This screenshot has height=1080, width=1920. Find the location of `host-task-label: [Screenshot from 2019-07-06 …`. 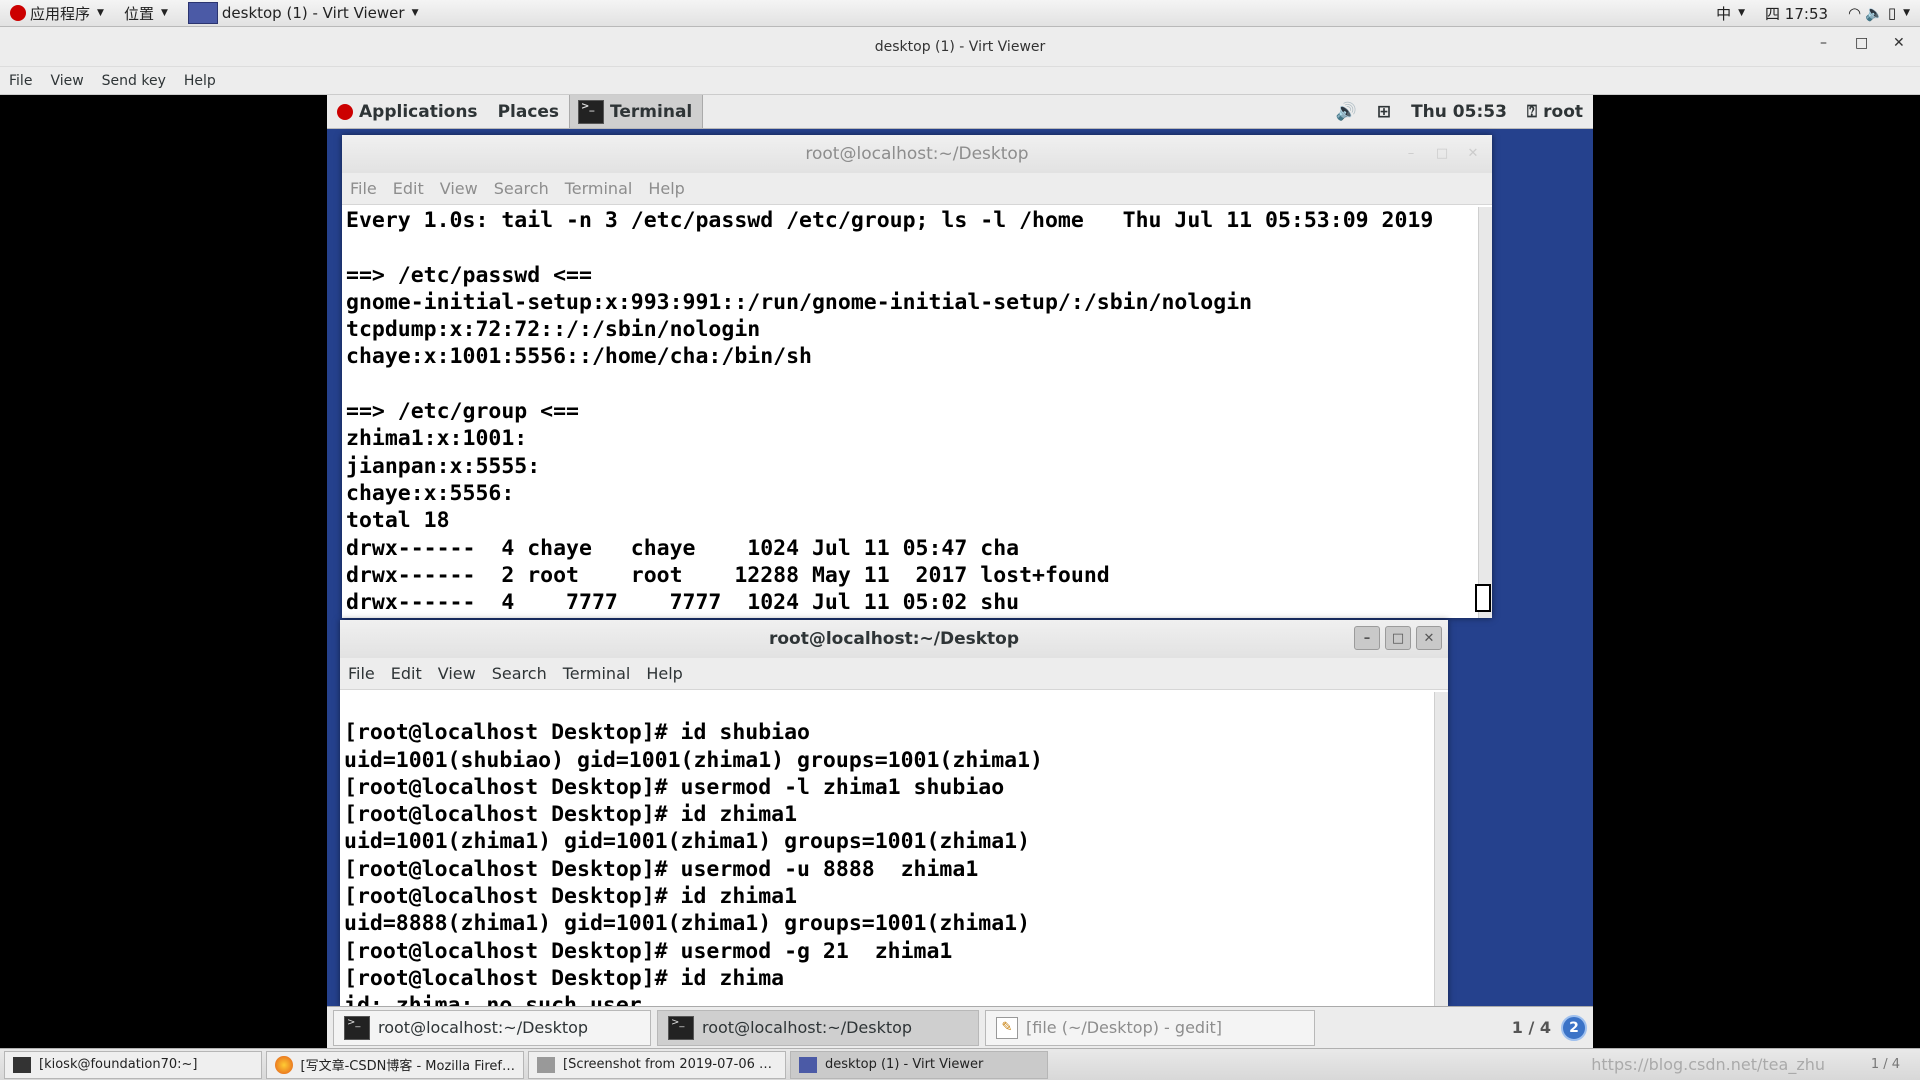

host-task-label: [Screenshot from 2019-07-06 … is located at coordinates (668, 1064).